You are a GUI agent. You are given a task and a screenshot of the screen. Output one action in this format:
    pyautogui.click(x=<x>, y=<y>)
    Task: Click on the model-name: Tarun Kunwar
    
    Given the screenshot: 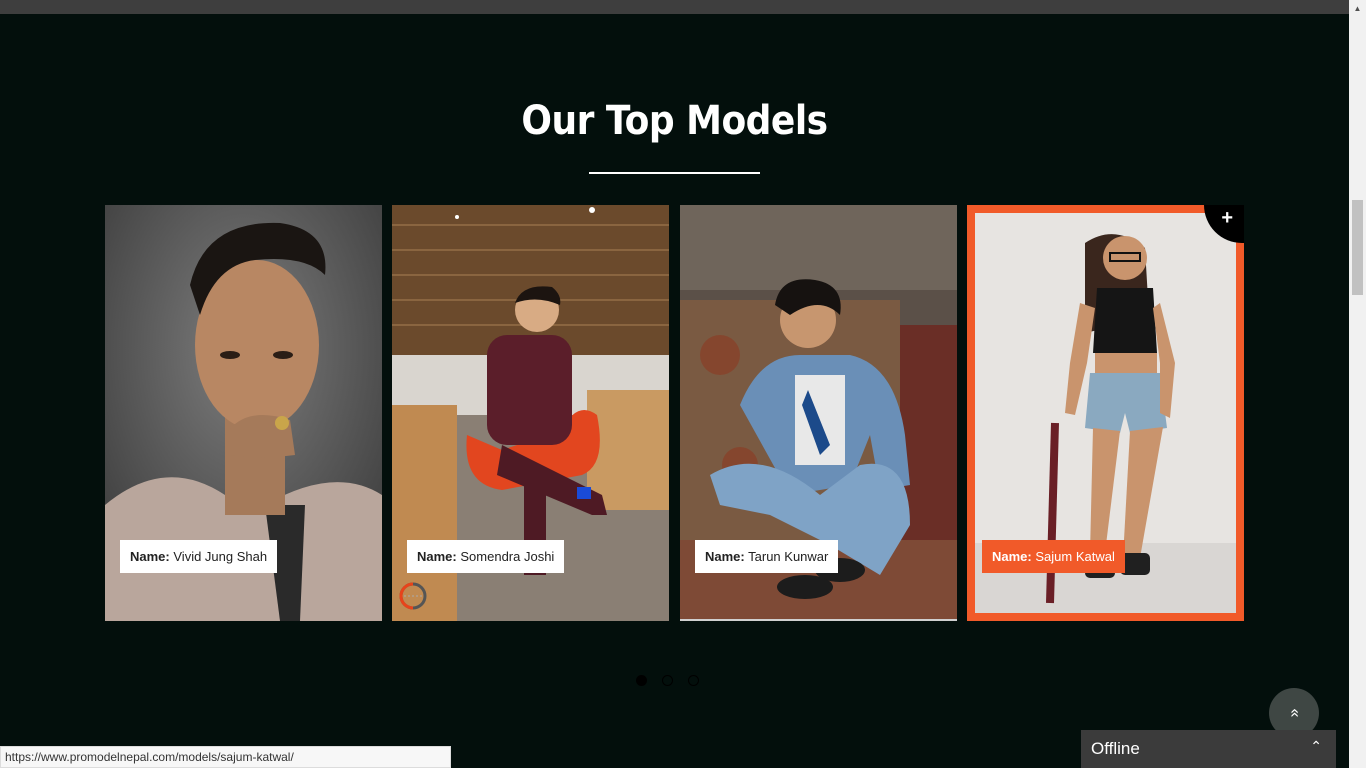 What is the action you would take?
    pyautogui.click(x=788, y=556)
    